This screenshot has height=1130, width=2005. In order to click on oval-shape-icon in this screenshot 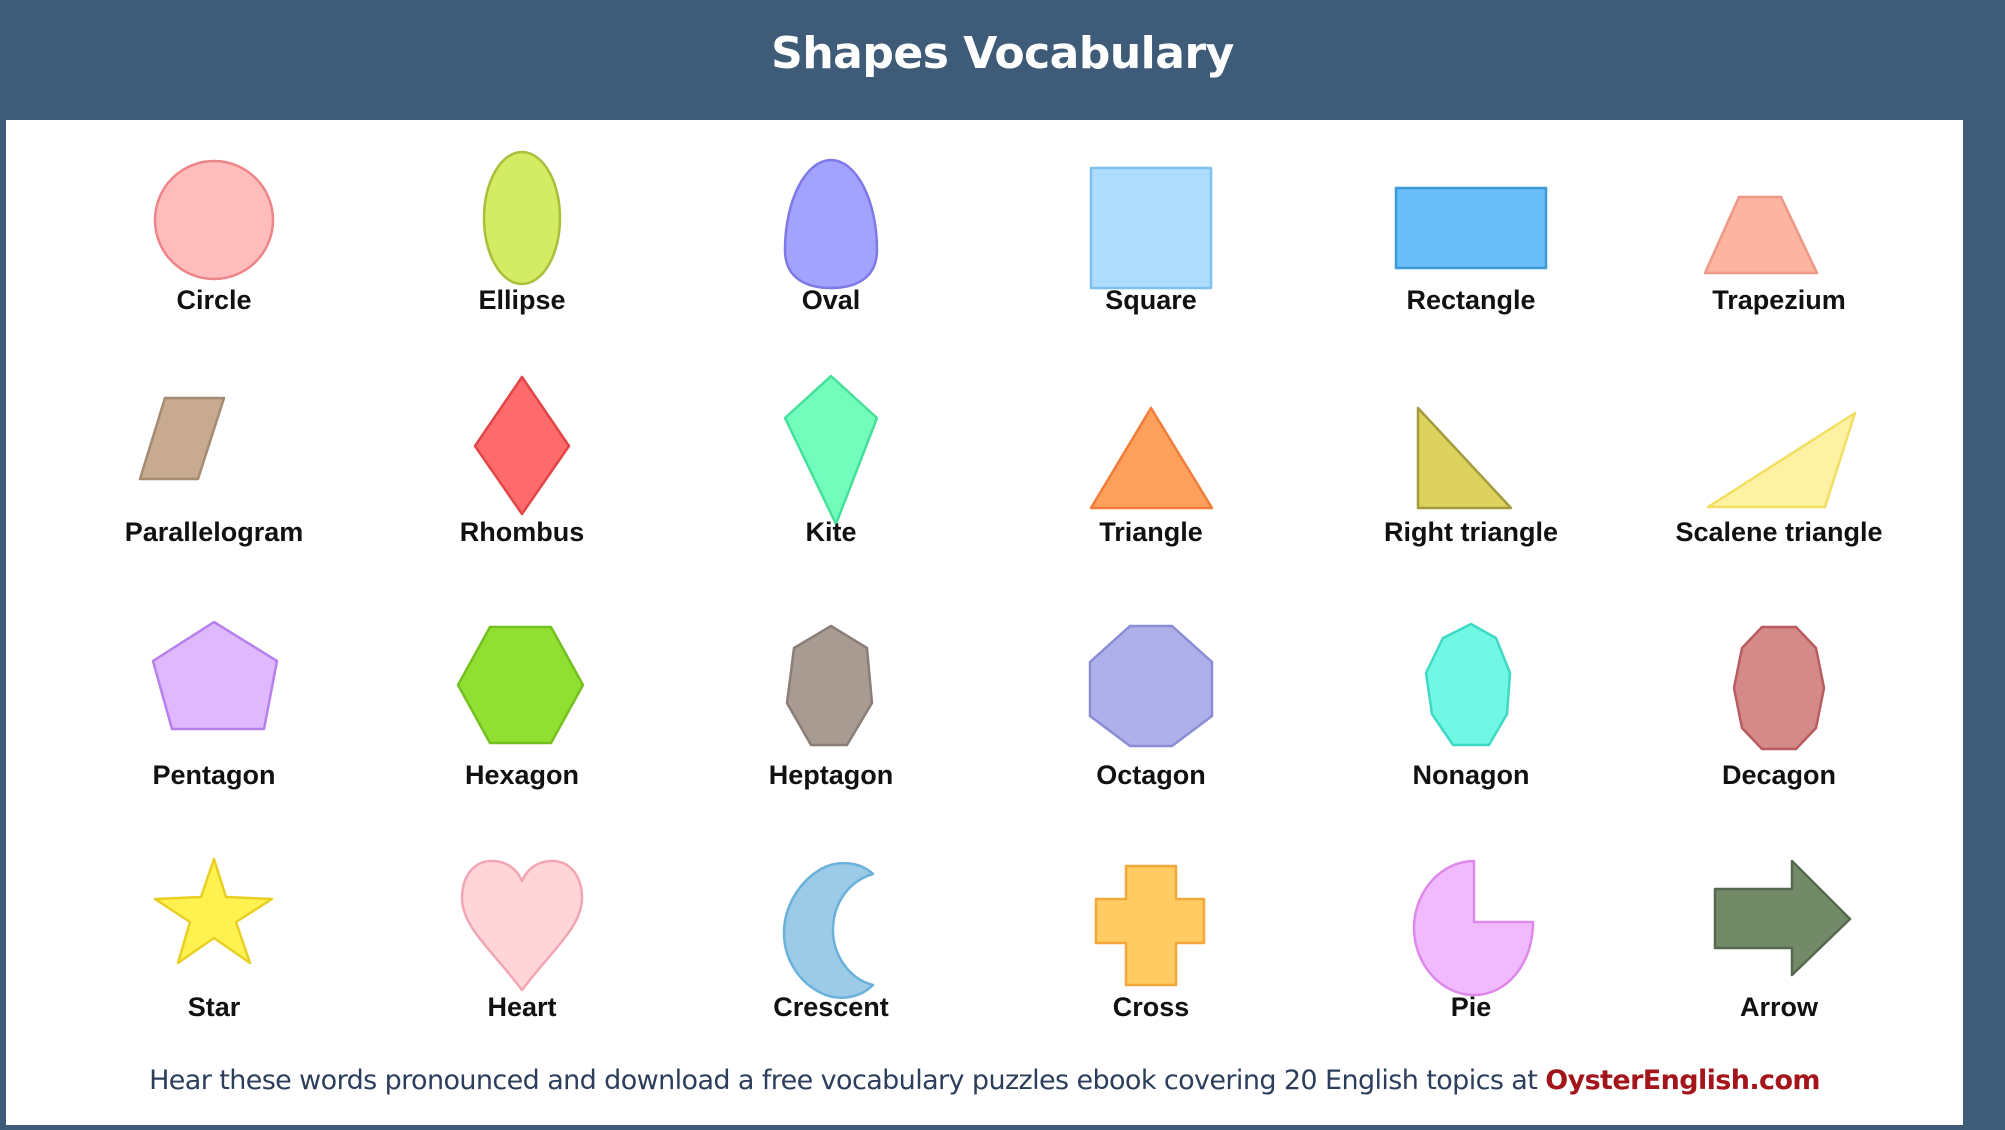, I will do `click(831, 224)`.